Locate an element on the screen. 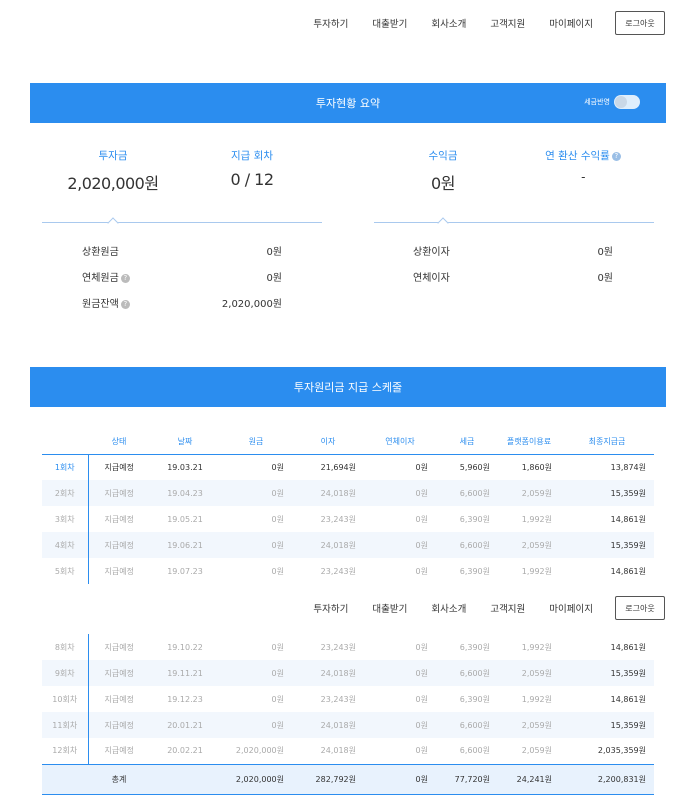  yield-label-wrap: 연 환산 수익률? is located at coordinates (583, 155).